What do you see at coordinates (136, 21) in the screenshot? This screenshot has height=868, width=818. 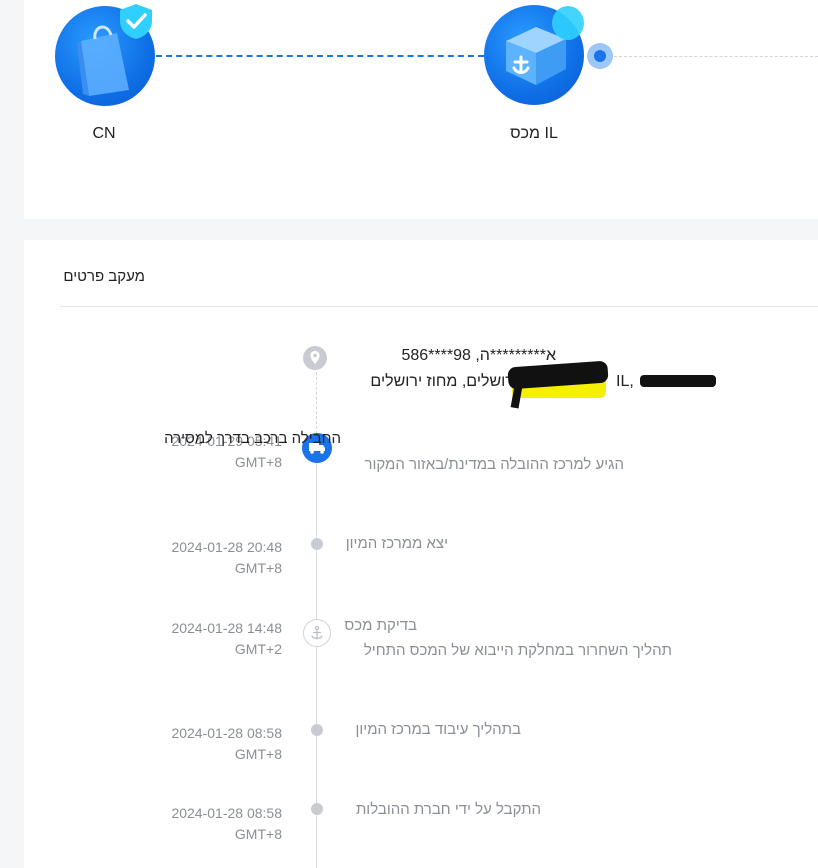 I see `shield-check-icon` at bounding box center [136, 21].